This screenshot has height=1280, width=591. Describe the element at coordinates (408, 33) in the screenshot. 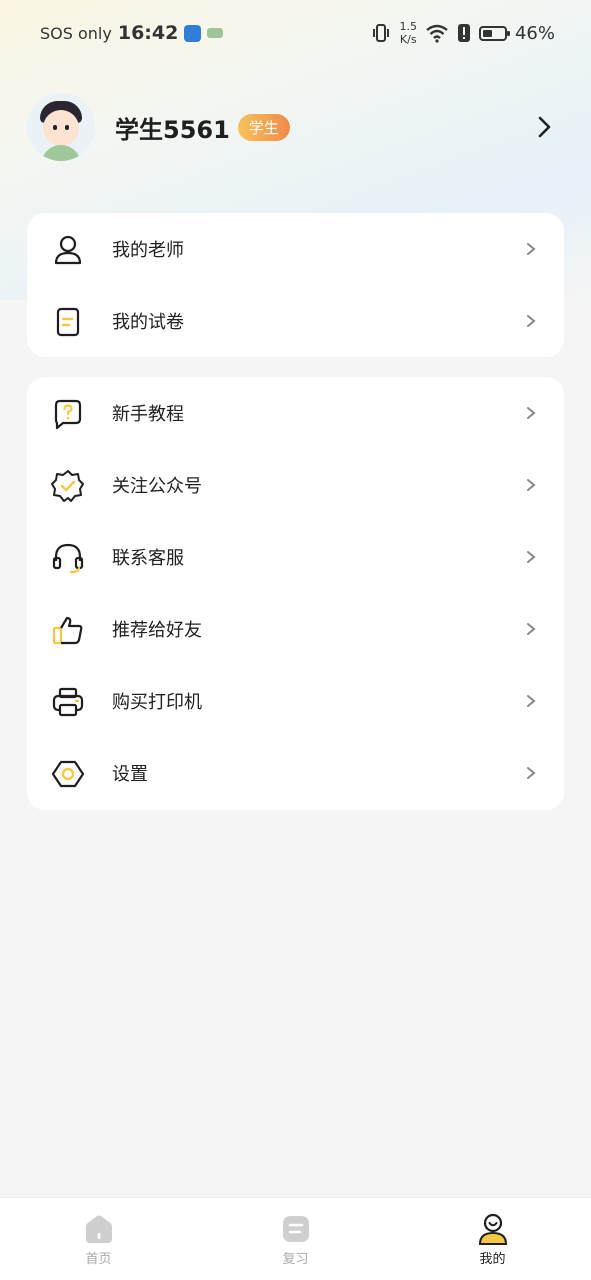

I see `net-speed: 1.5 K/s` at that location.